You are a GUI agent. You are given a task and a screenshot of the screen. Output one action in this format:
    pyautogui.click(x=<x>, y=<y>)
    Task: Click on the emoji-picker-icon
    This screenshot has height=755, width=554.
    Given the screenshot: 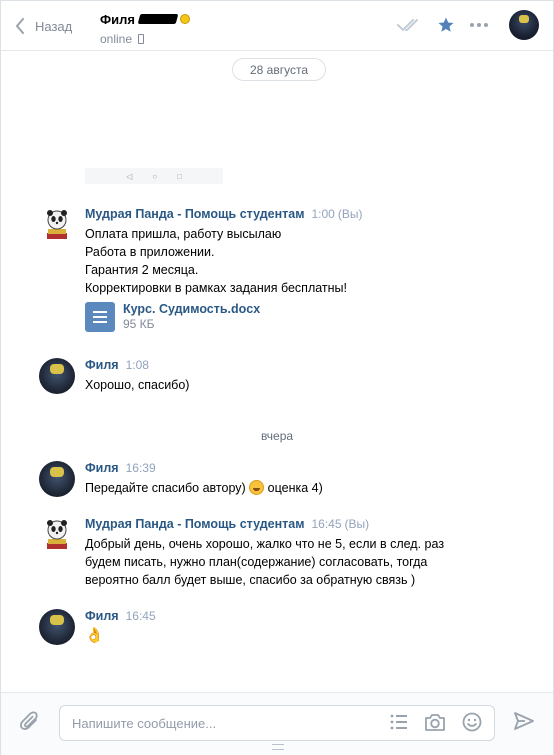 What is the action you would take?
    pyautogui.click(x=472, y=722)
    